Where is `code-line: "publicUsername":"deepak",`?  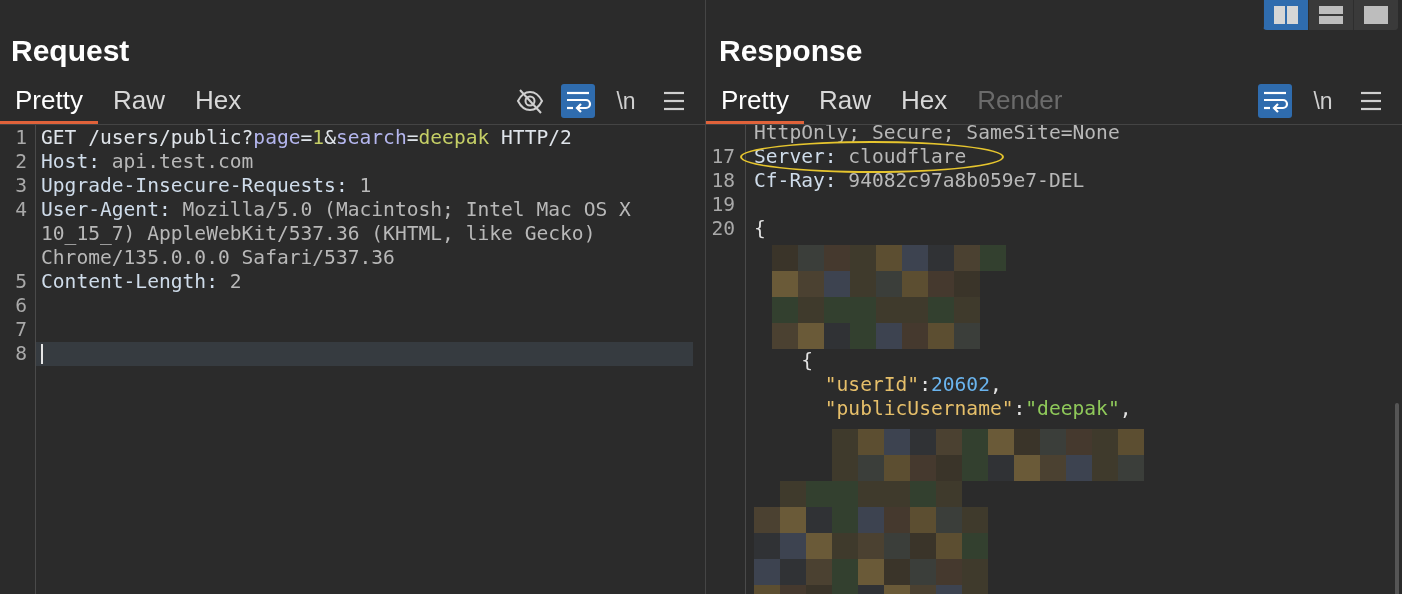 code-line: "publicUsername":"deepak", is located at coordinates (977, 408).